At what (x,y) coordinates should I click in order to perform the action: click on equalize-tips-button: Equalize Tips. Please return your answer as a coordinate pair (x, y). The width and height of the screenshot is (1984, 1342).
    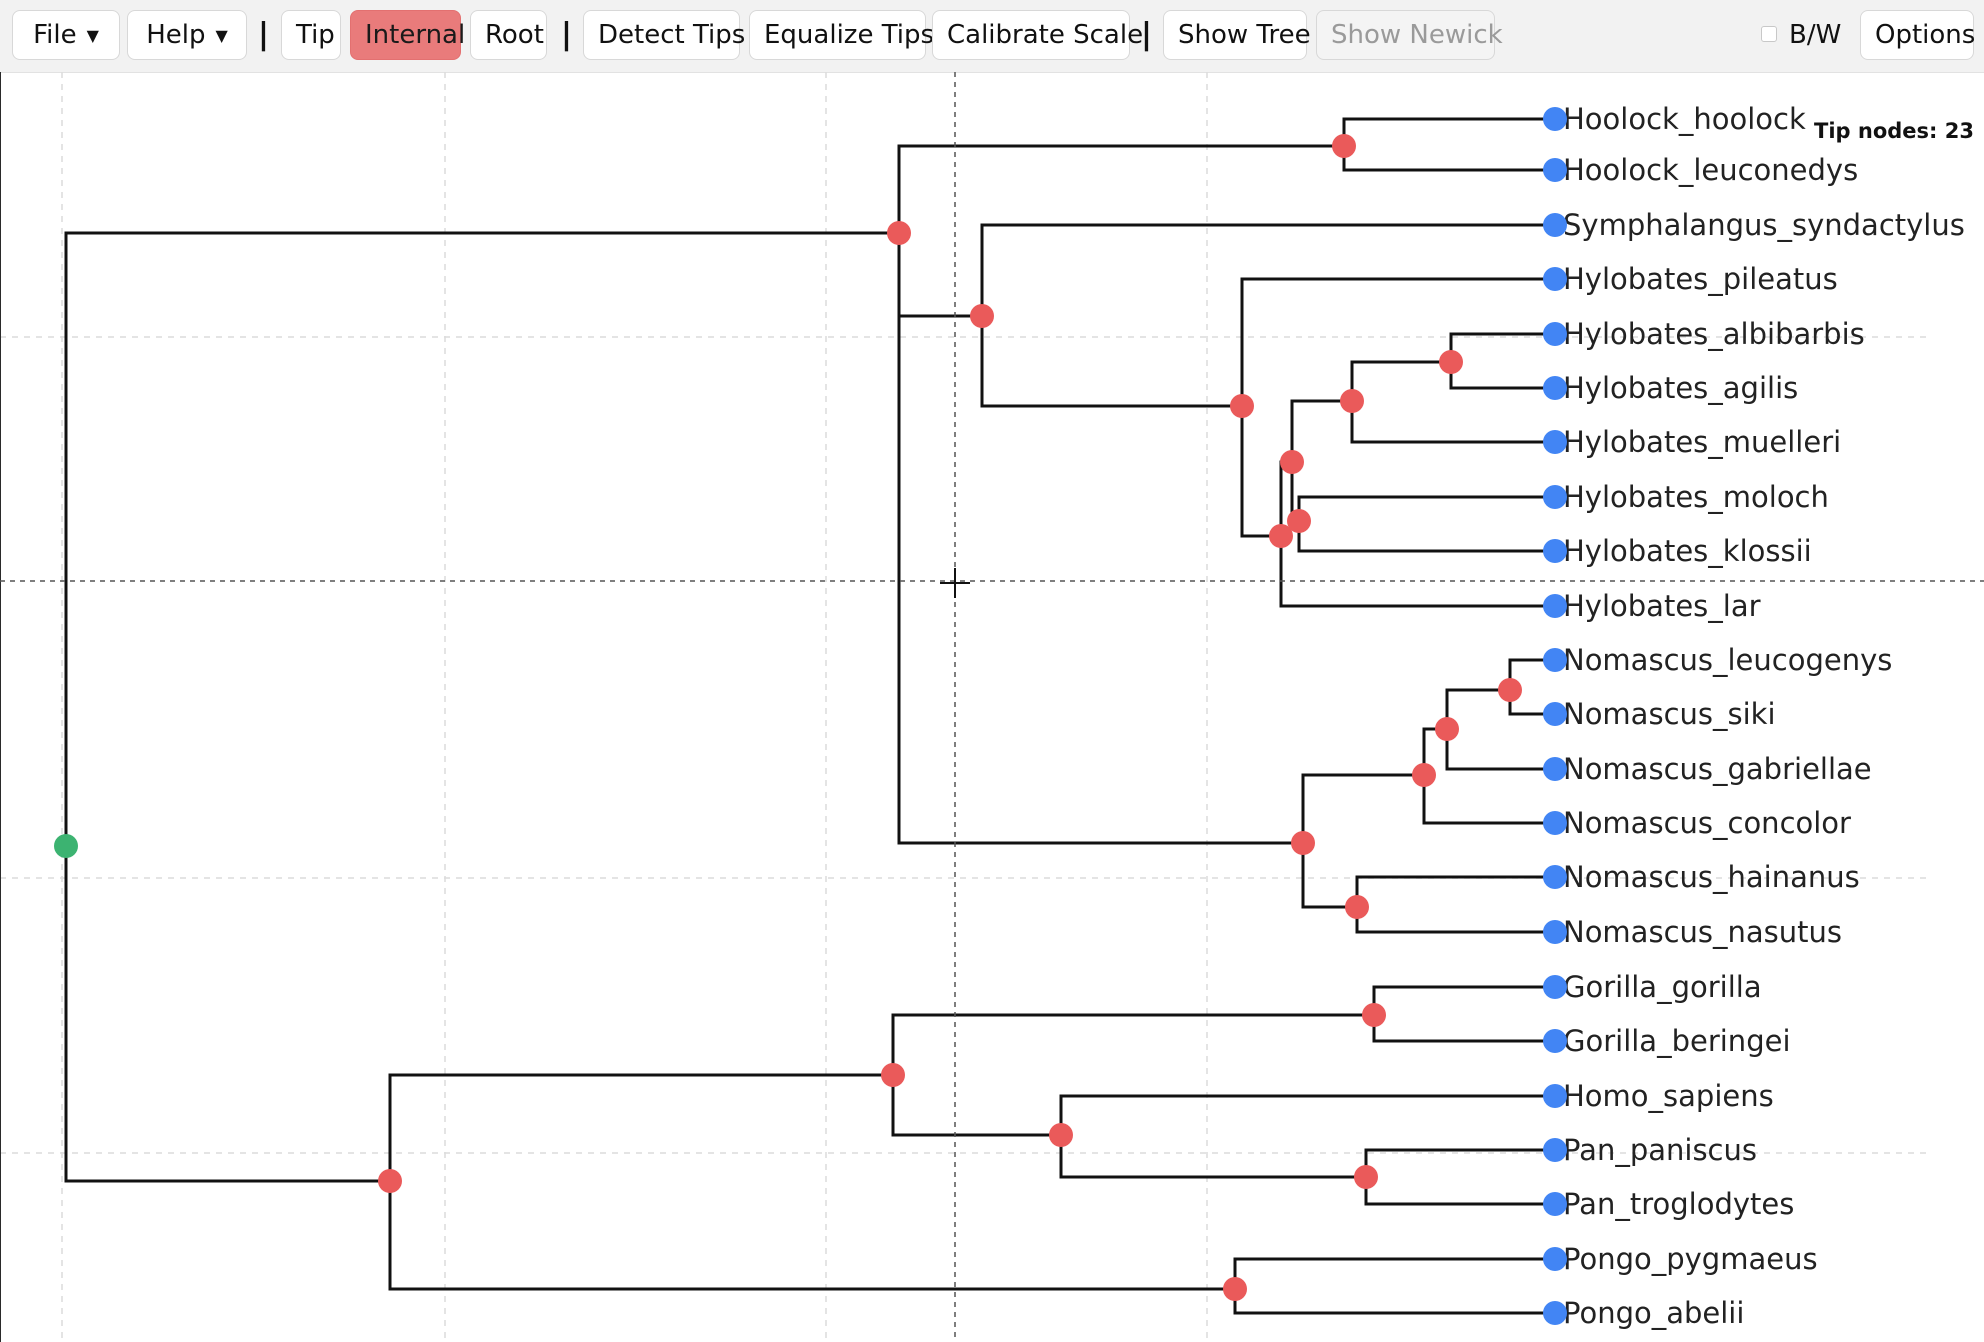
    Looking at the image, I should click on (841, 35).